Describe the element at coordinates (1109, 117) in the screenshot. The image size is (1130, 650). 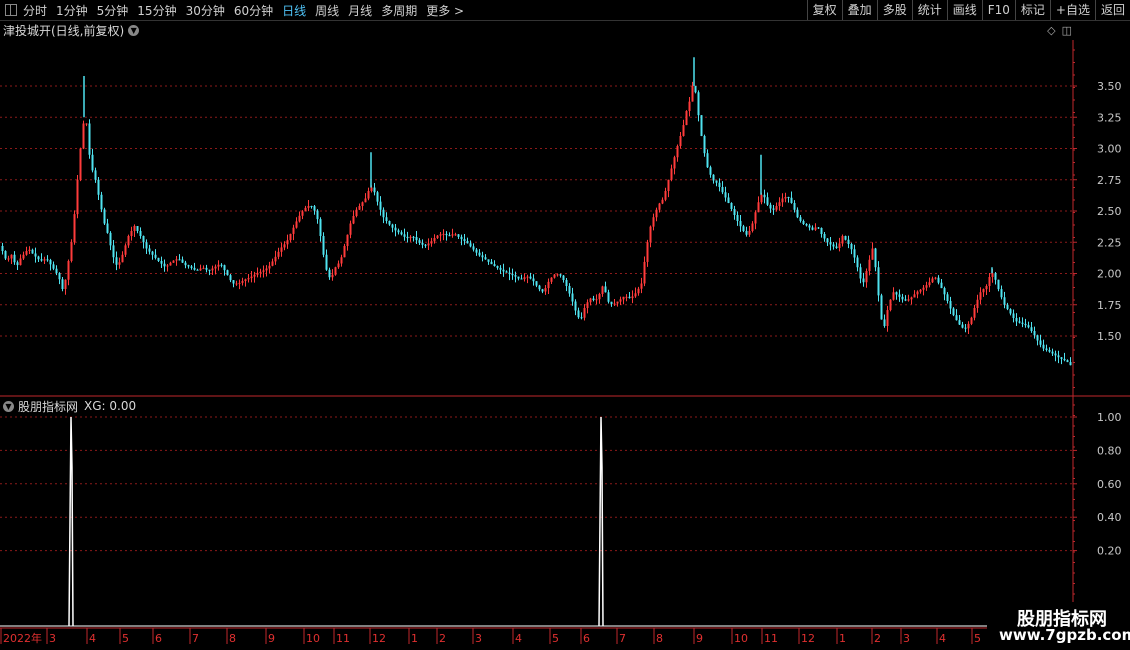
I see `y-tick-label: 3.25` at that location.